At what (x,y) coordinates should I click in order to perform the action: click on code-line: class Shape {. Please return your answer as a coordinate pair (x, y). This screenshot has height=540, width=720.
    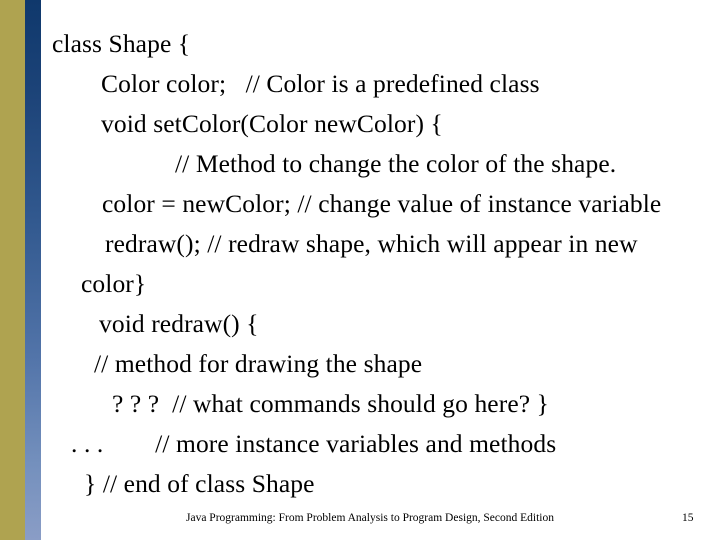
    Looking at the image, I should click on (121, 43).